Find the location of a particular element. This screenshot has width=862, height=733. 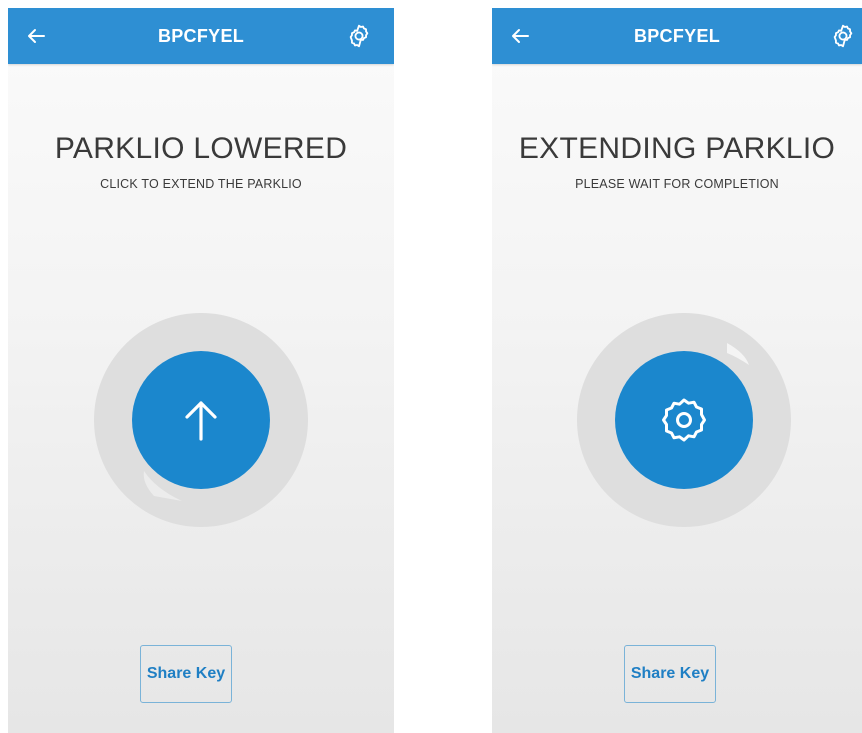

status-subtitle: PLEASE WAIT FOR COMPLETION is located at coordinates (677, 184).